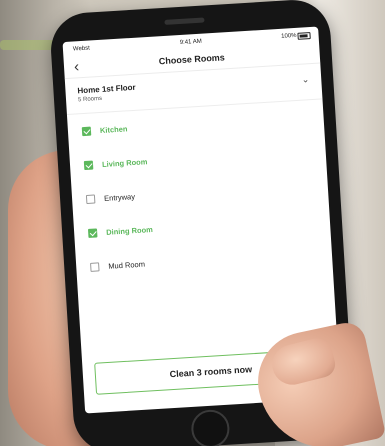  Describe the element at coordinates (304, 36) in the screenshot. I see `battery-icon` at that location.